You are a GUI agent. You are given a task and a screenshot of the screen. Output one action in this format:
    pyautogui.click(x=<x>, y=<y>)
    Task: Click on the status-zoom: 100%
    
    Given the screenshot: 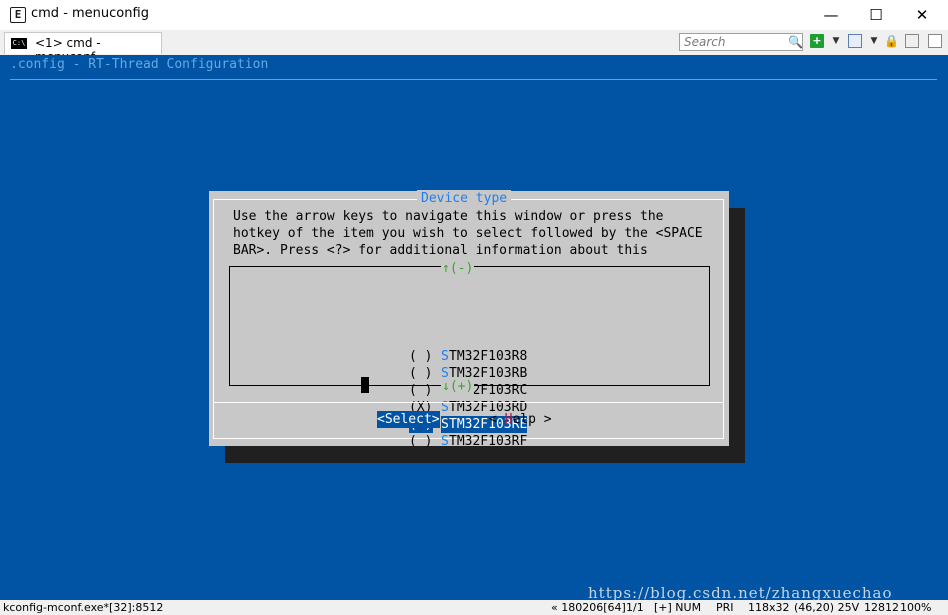 What is the action you would take?
    pyautogui.click(x=916, y=607)
    